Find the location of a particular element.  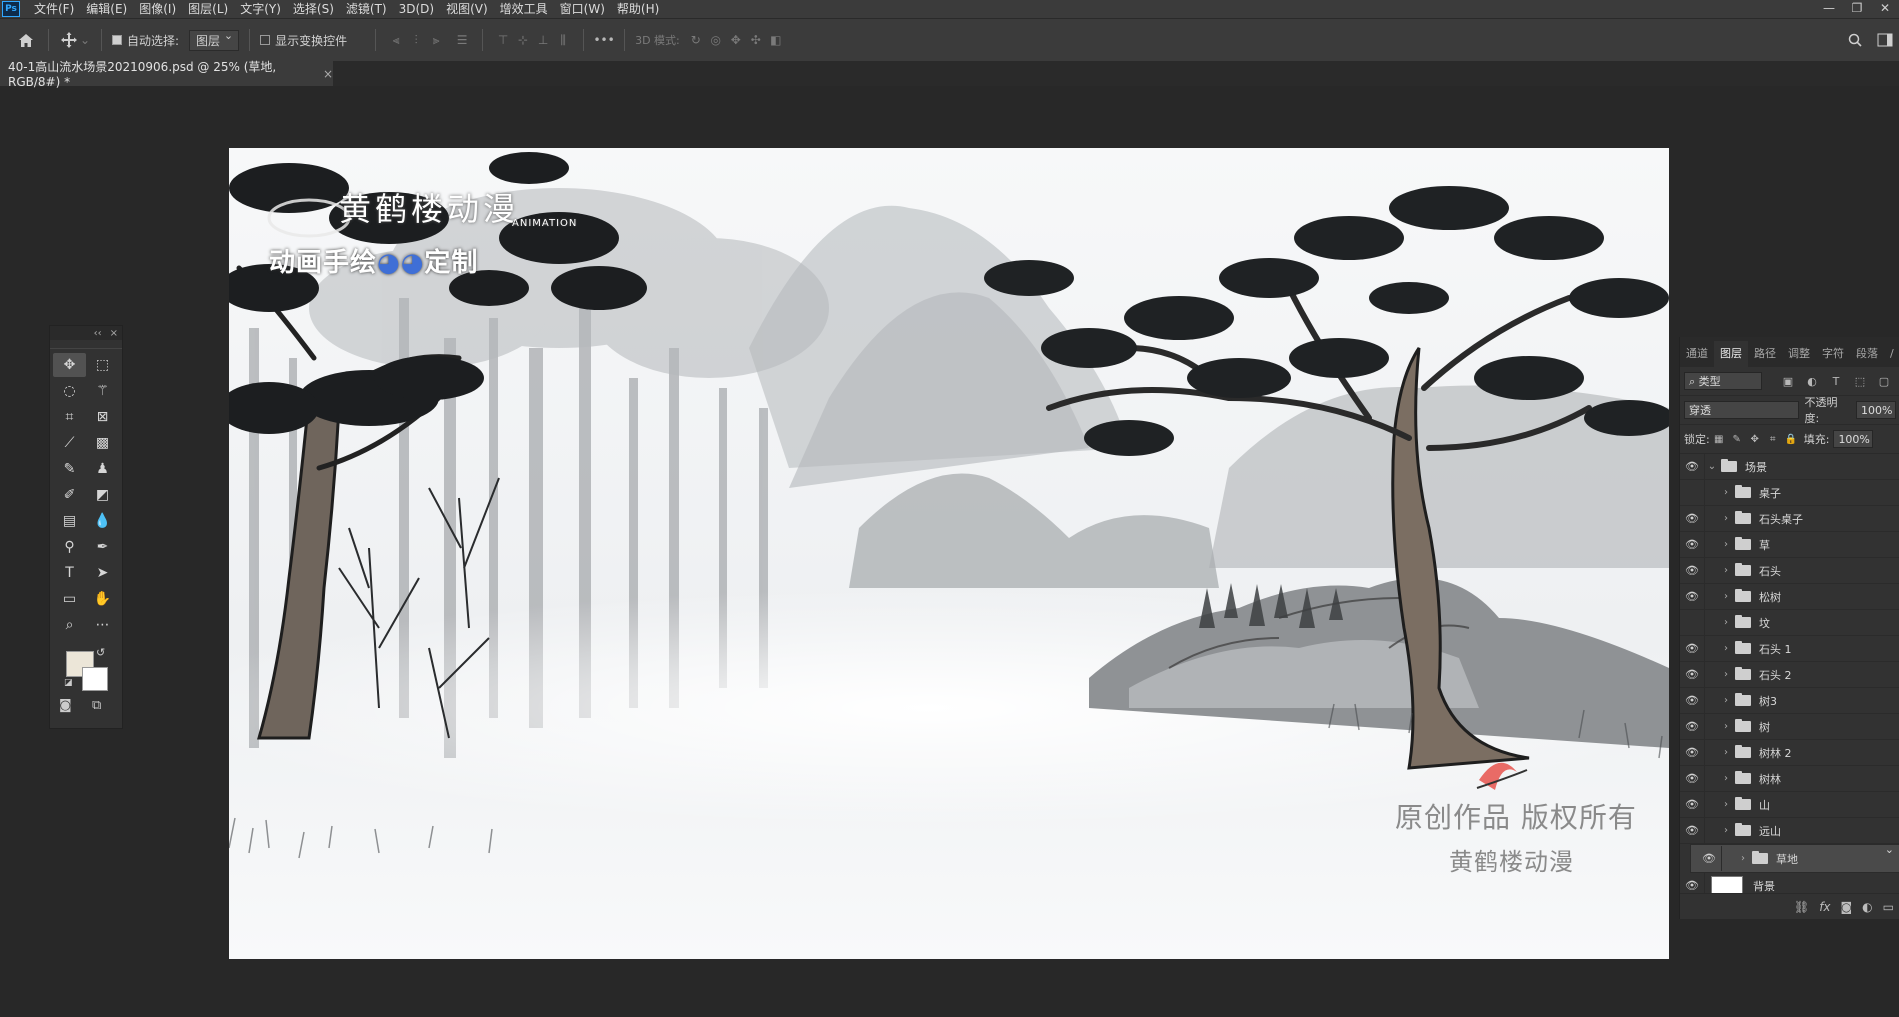

lock-image-icon: ✎ is located at coordinates (1737, 439).